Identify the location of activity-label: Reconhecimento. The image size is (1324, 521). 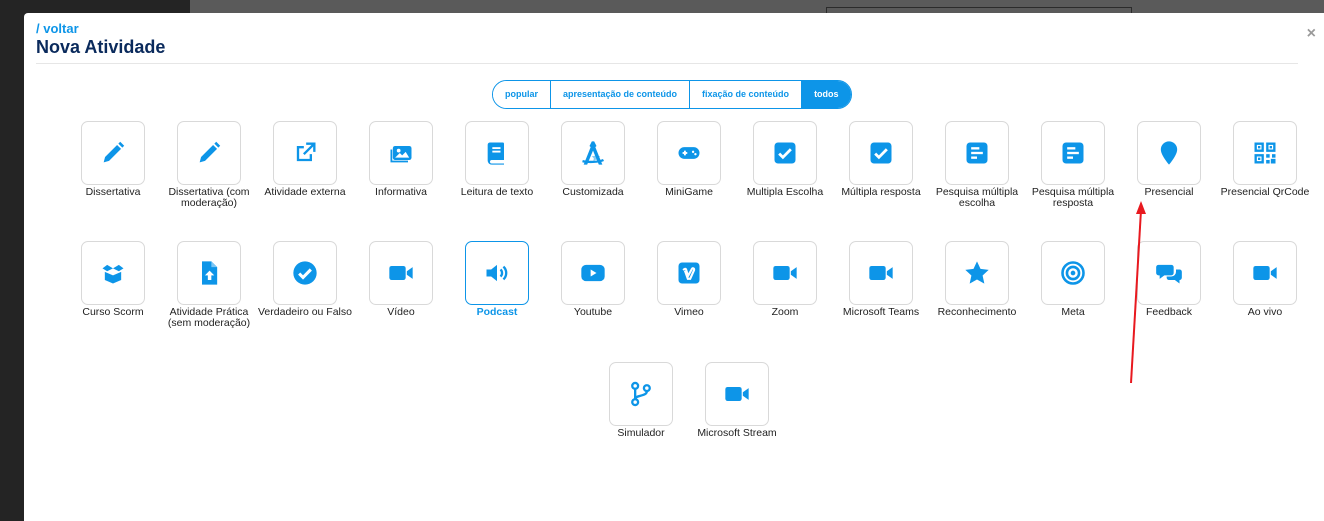
(977, 312).